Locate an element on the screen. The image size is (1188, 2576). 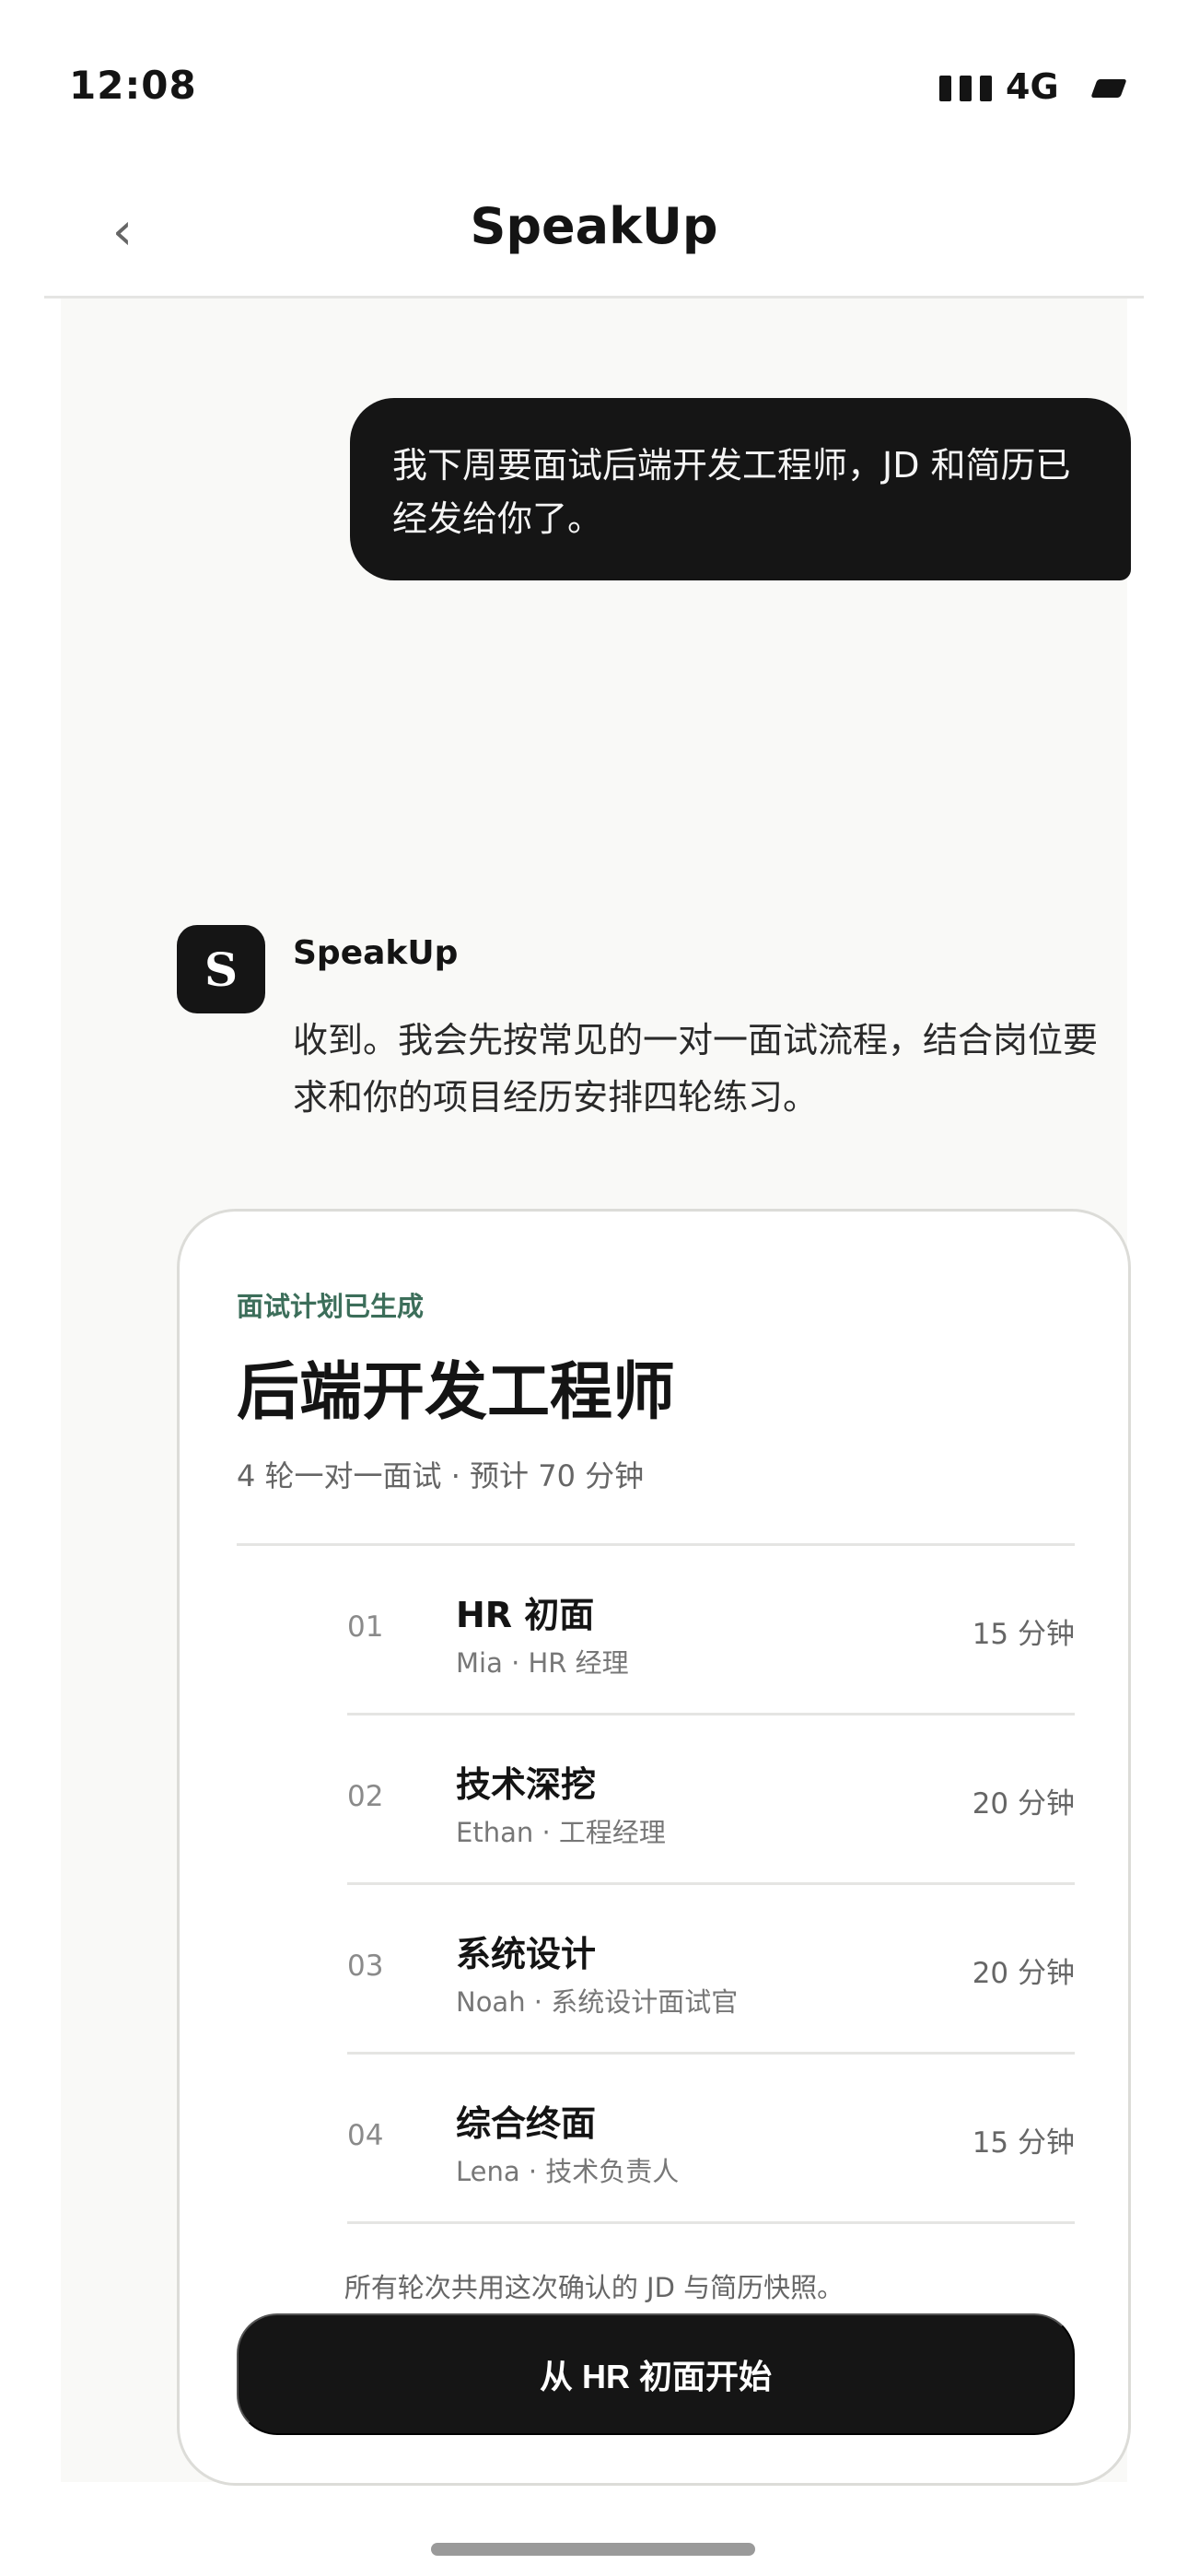
round-item-final: 04 综合终面 Lena · 技术负责人 15 分钟 is located at coordinates (711, 2139).